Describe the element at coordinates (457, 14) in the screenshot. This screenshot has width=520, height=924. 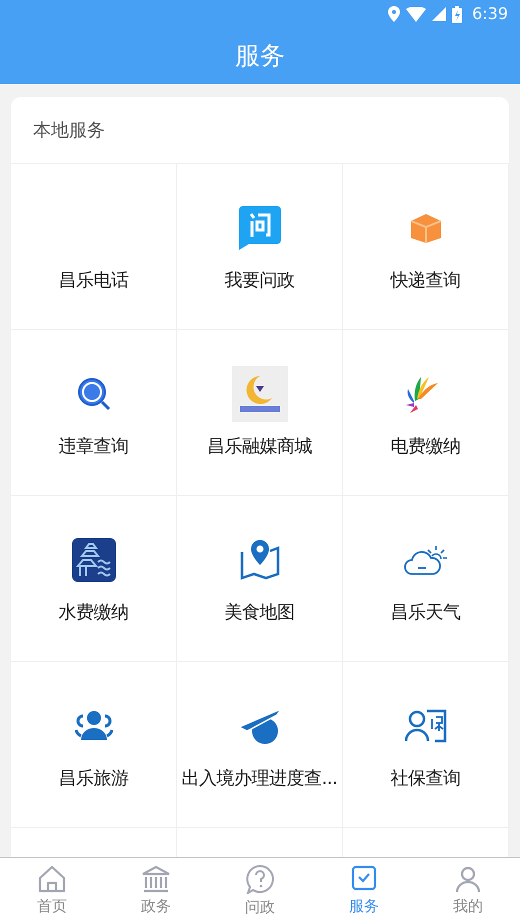
I see `battery-icon` at that location.